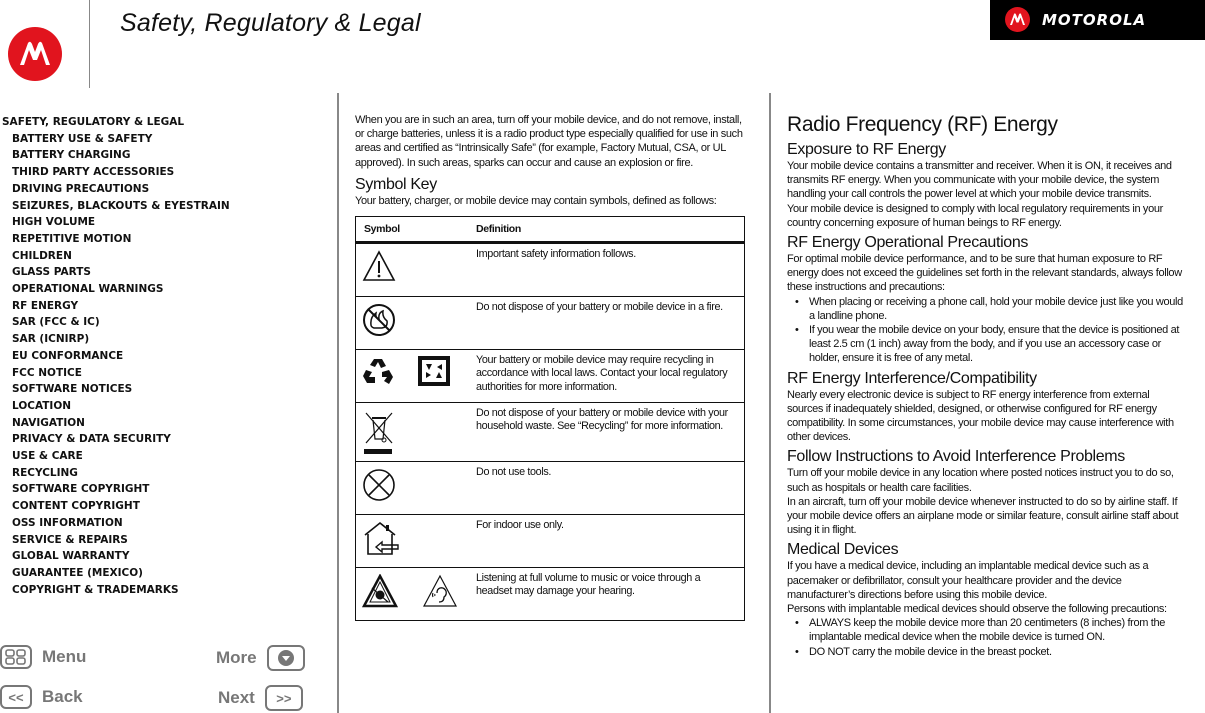  What do you see at coordinates (378, 371) in the screenshot?
I see `recycle-icon` at bounding box center [378, 371].